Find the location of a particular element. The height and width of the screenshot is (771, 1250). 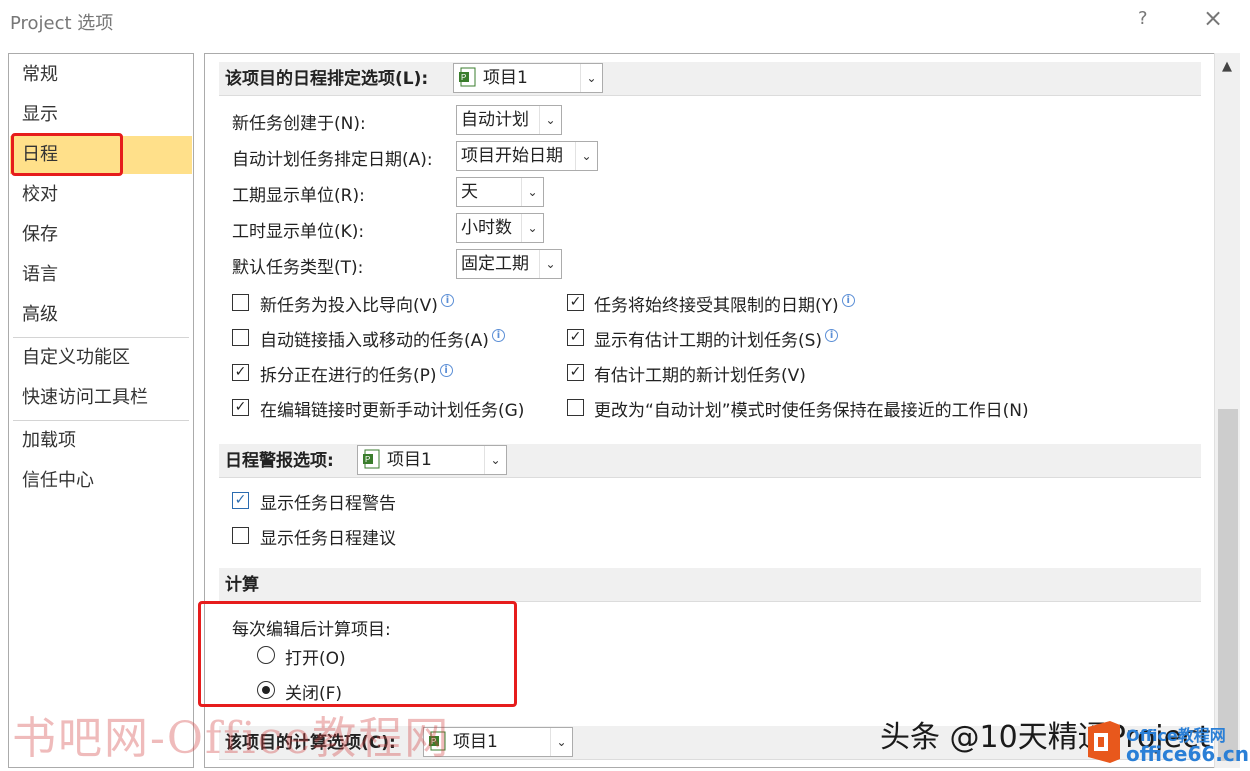

vertical-scrollbar: ▲ is located at coordinates (1227, 410).